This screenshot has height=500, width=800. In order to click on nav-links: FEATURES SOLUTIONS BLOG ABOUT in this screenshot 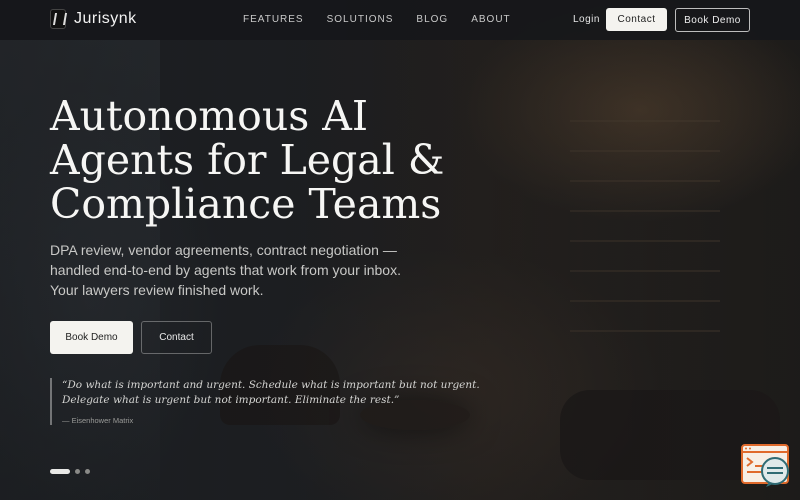, I will do `click(377, 19)`.